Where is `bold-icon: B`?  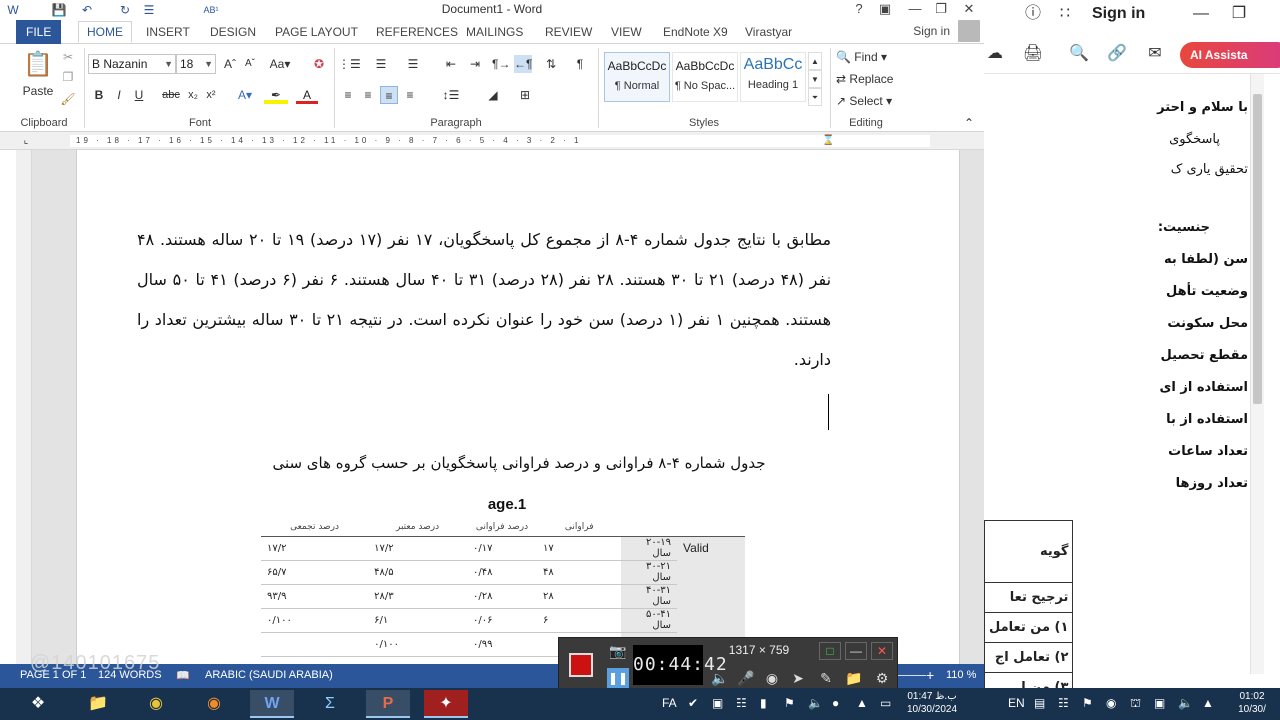 bold-icon: B is located at coordinates (99, 95).